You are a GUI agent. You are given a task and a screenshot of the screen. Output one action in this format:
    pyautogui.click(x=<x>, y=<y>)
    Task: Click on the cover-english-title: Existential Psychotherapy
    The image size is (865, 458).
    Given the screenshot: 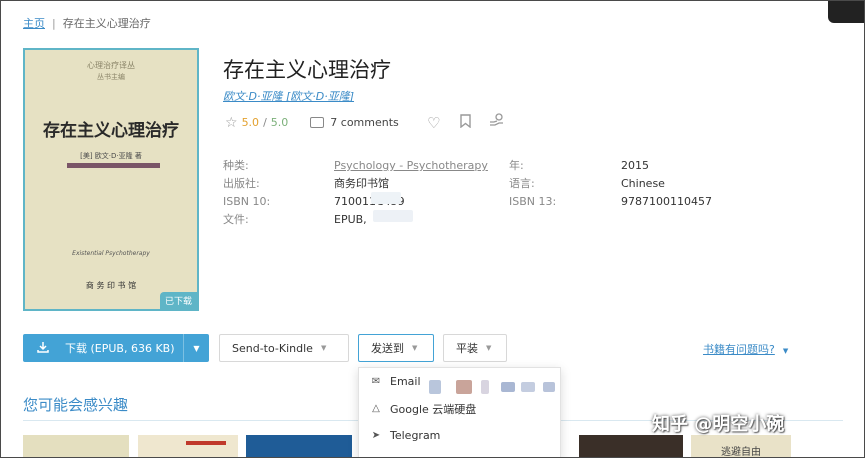 What is the action you would take?
    pyautogui.click(x=111, y=253)
    